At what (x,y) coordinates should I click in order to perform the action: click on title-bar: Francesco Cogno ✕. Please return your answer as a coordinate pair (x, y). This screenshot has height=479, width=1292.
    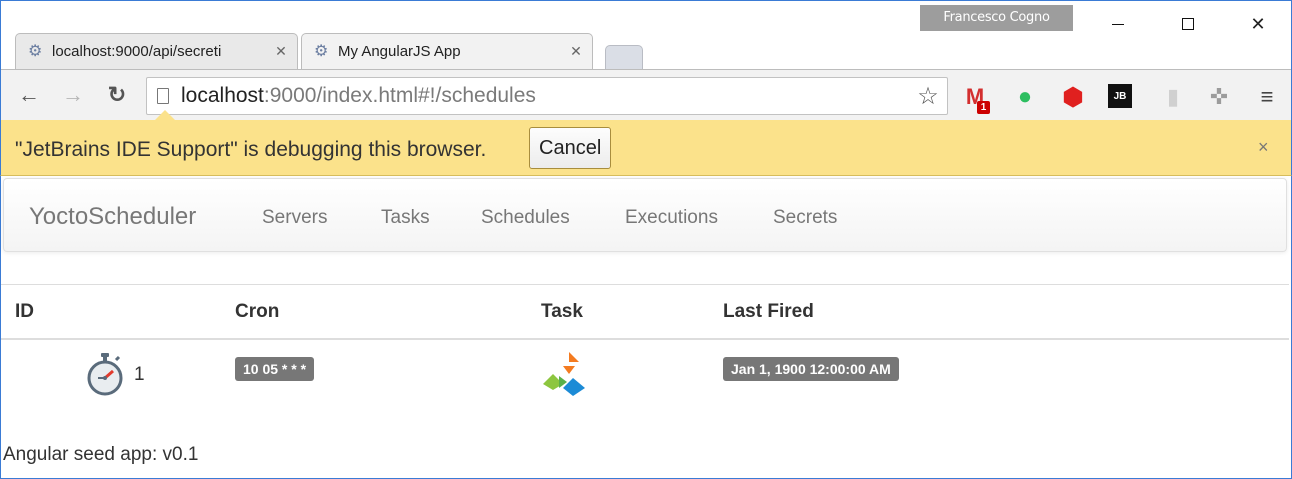
    Looking at the image, I should click on (646, 17).